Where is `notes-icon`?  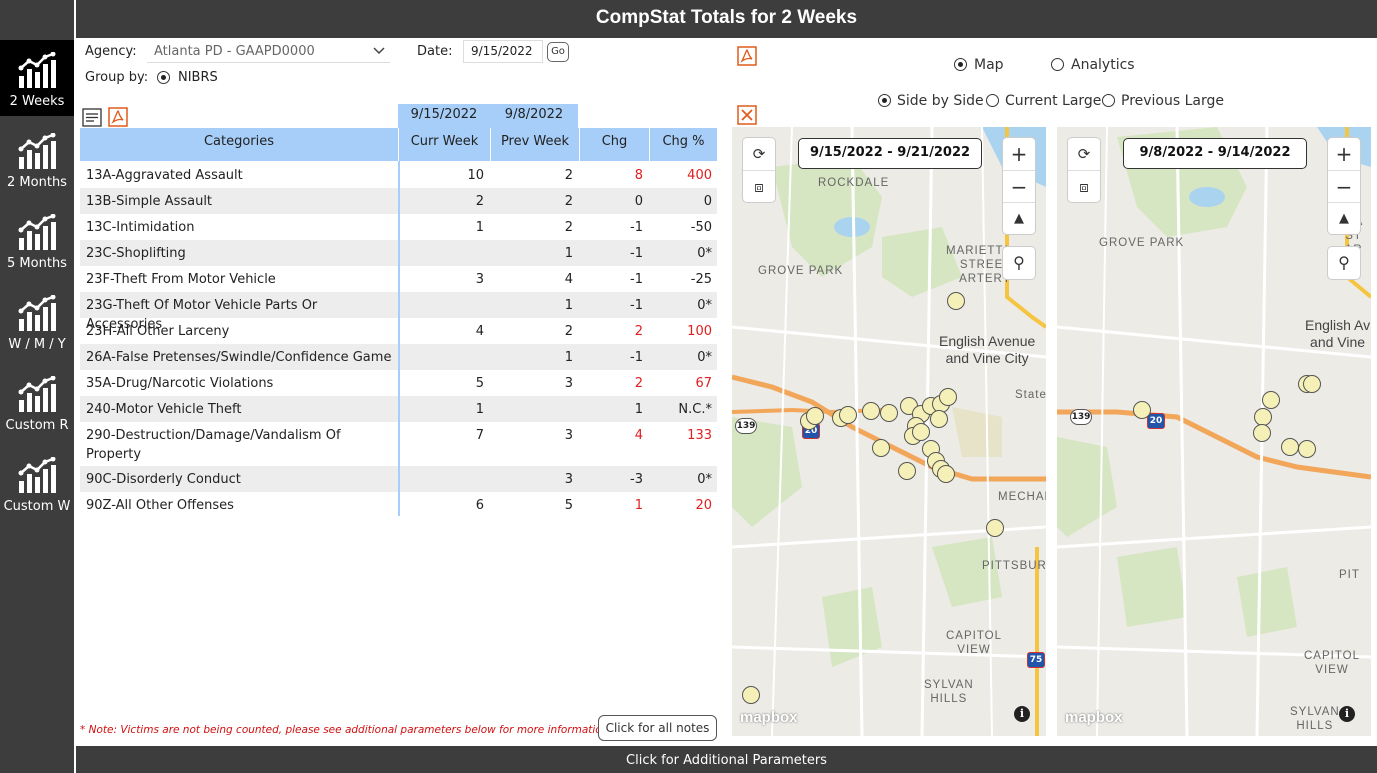 notes-icon is located at coordinates (92, 117).